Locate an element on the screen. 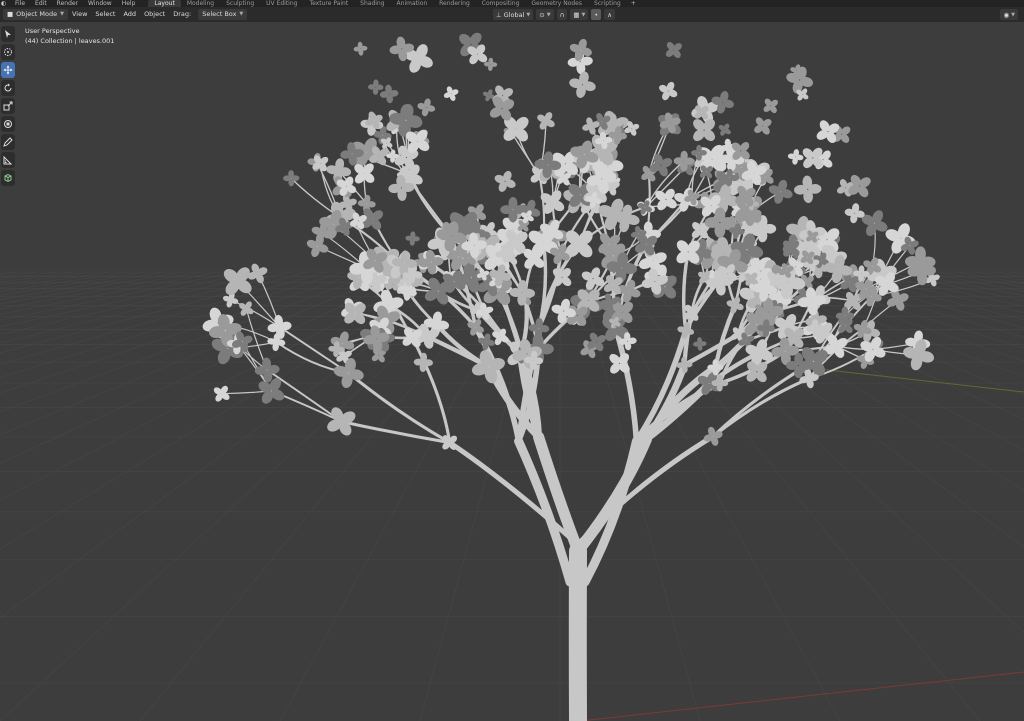 The height and width of the screenshot is (721, 1024). tab-compositing: Compositing is located at coordinates (501, 3).